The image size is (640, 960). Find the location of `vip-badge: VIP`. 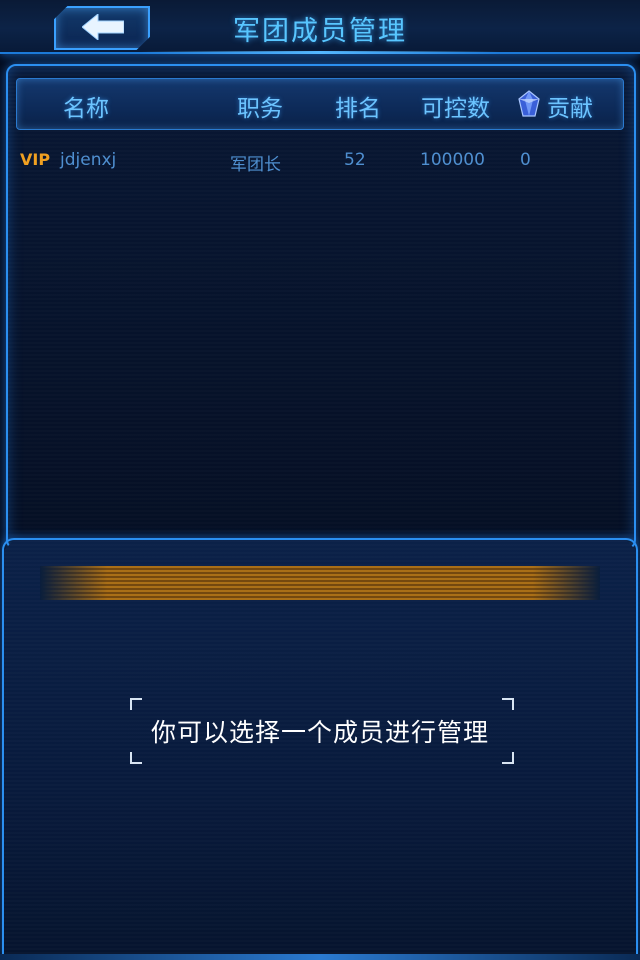

vip-badge: VIP is located at coordinates (35, 159).